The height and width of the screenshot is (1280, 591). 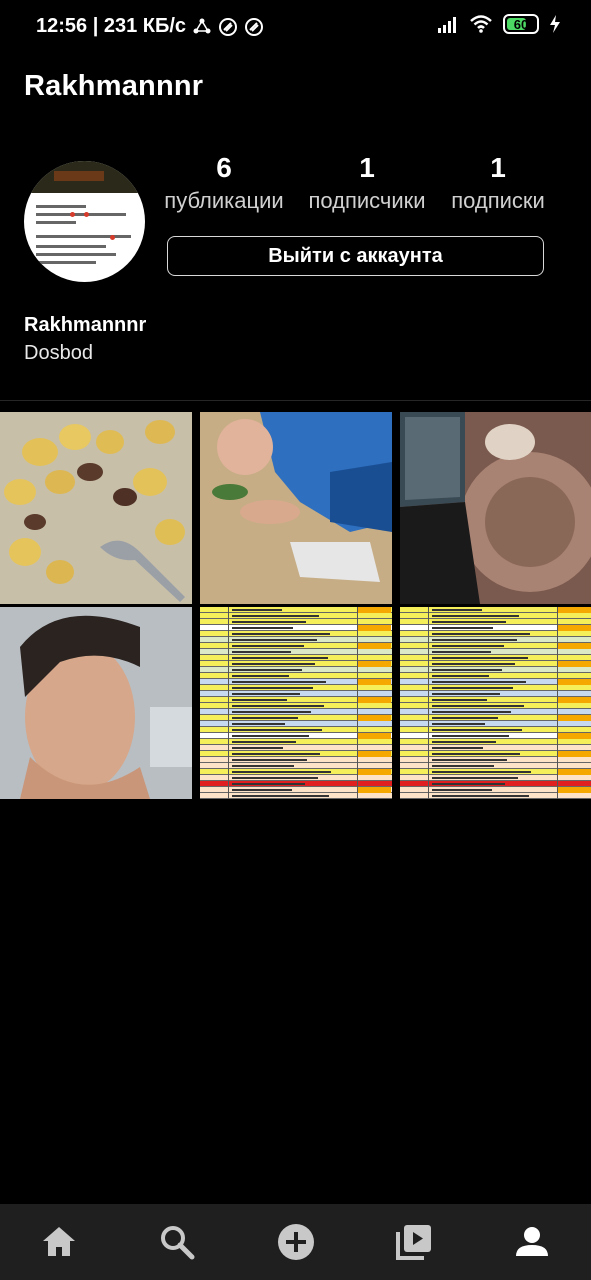 What do you see at coordinates (481, 24) in the screenshot?
I see `wifi-icon` at bounding box center [481, 24].